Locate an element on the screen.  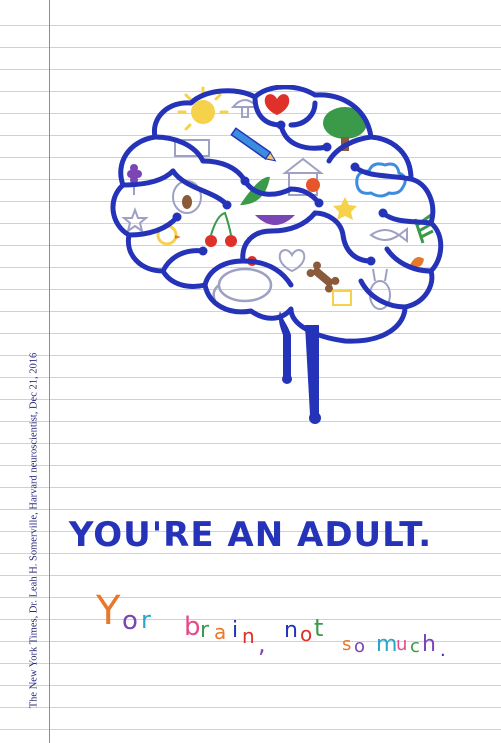
flower-icon is located at coordinates (134, 179).